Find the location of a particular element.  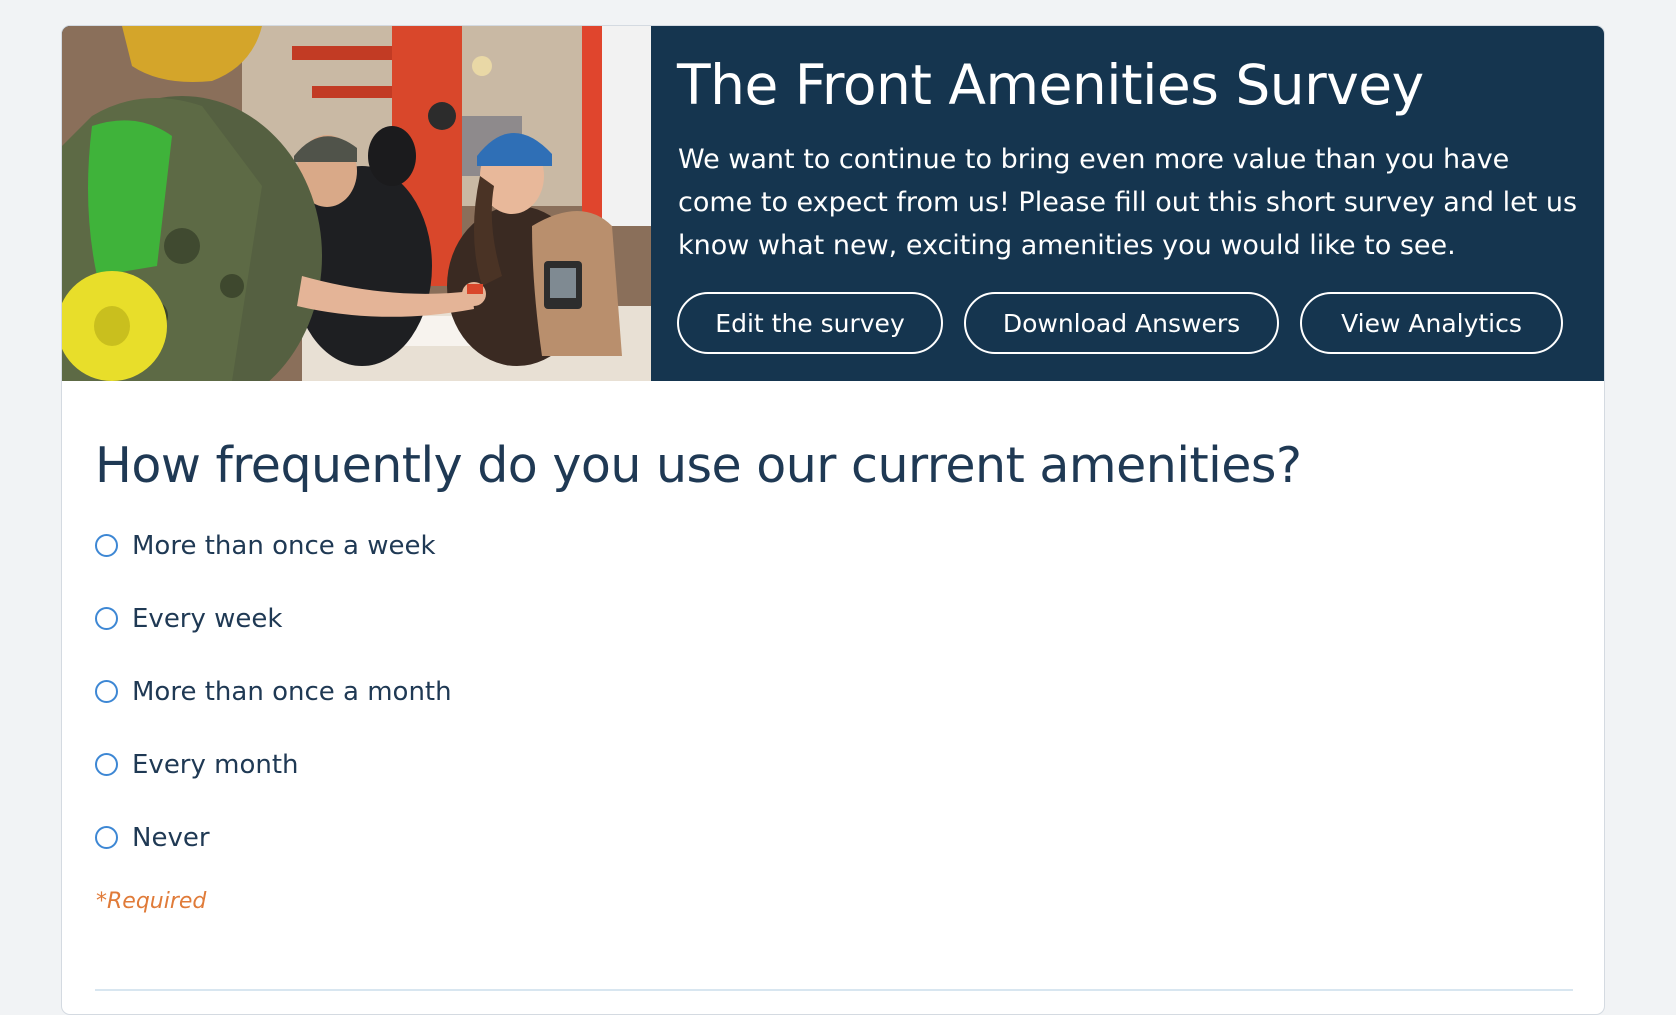

download-answers-button: Download Answers is located at coordinates (1121, 323).